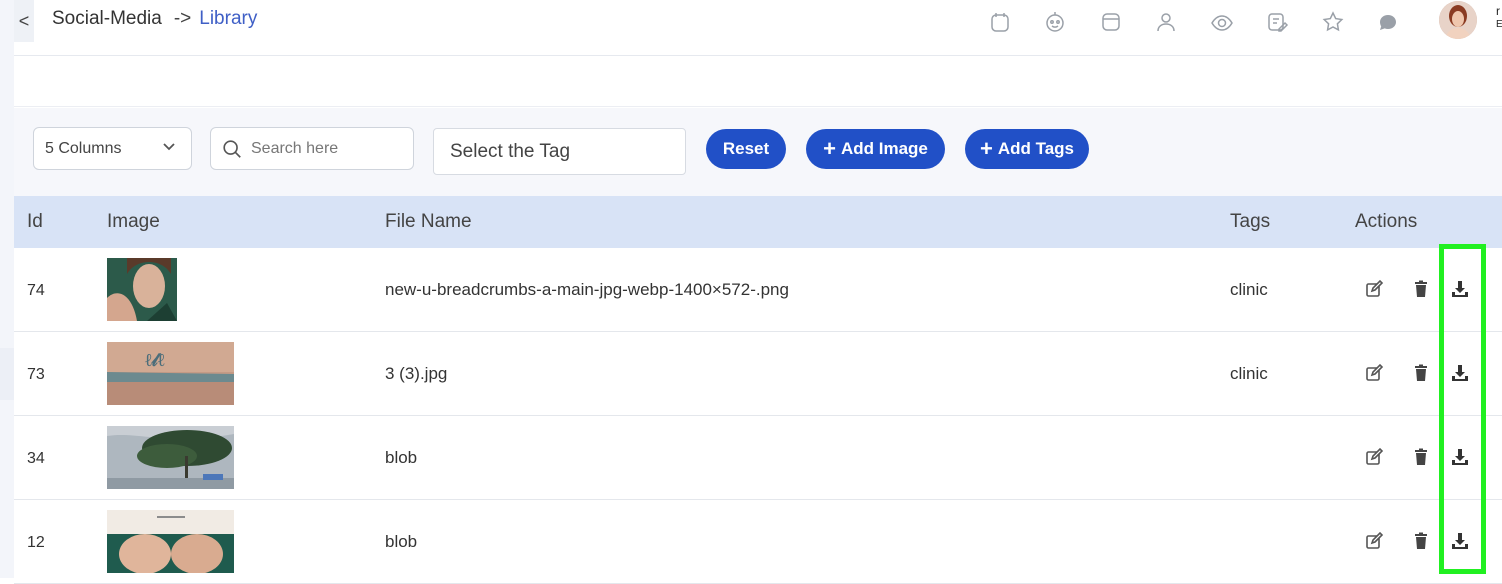  What do you see at coordinates (1250, 221) in the screenshot?
I see `col-tags: Tags` at bounding box center [1250, 221].